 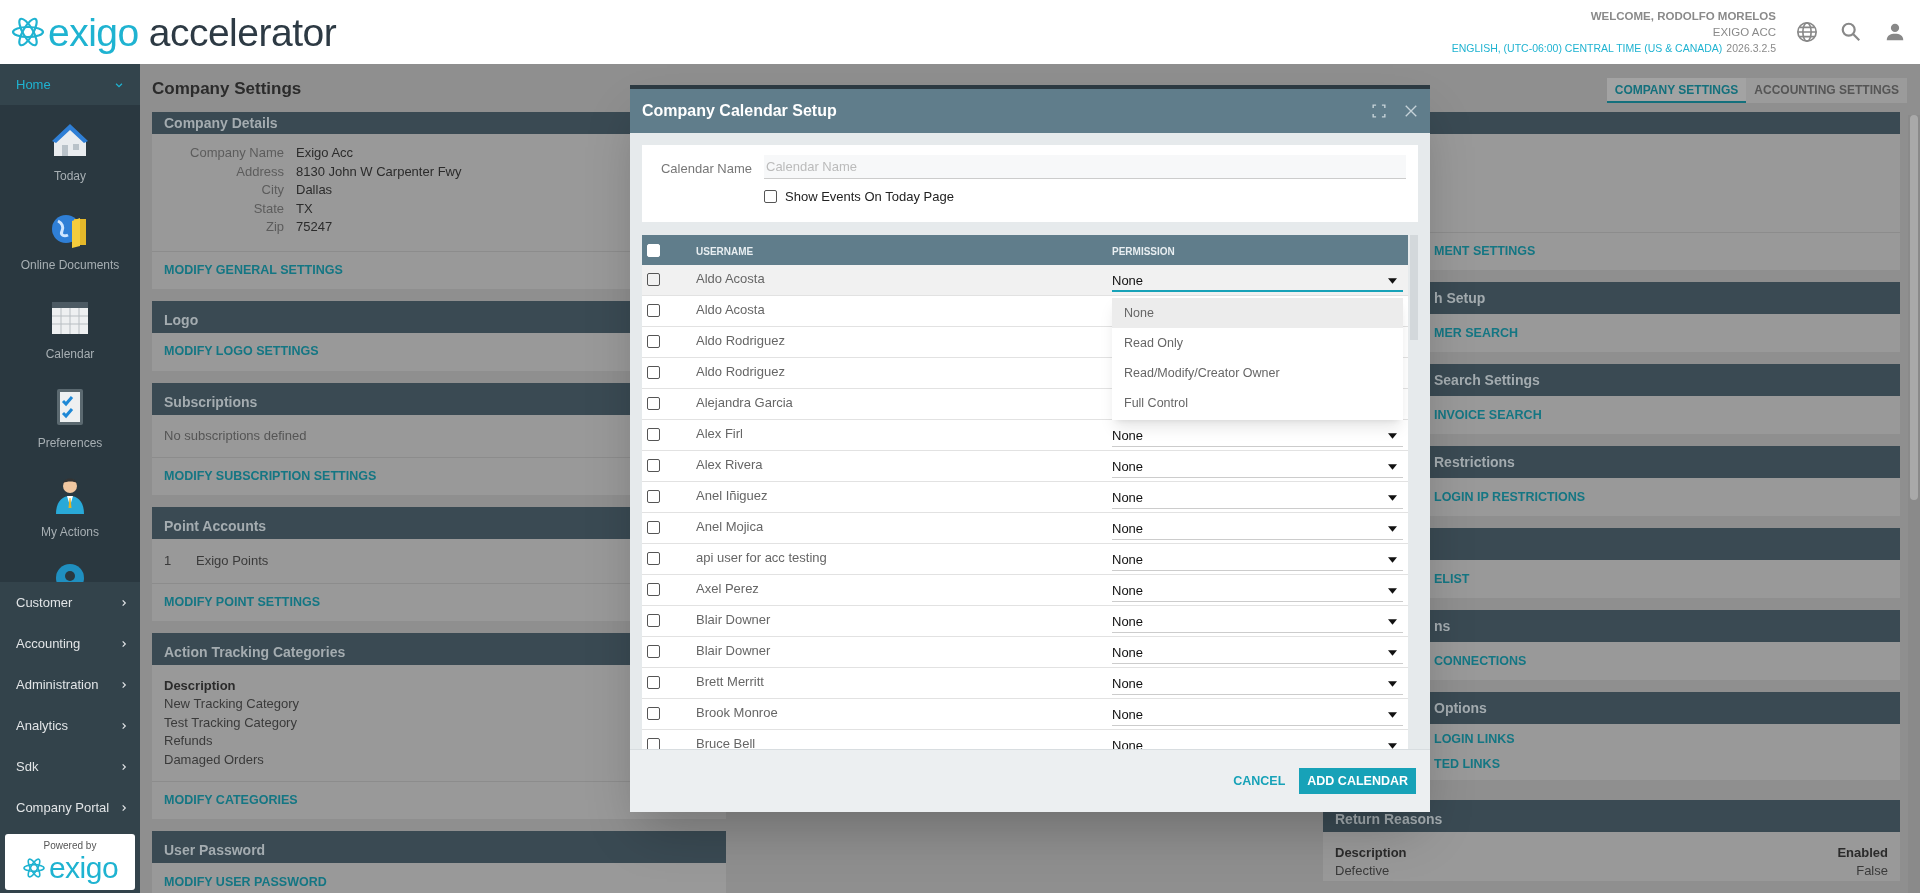 I want to click on menu-item: Company Portal, so click(x=70, y=807).